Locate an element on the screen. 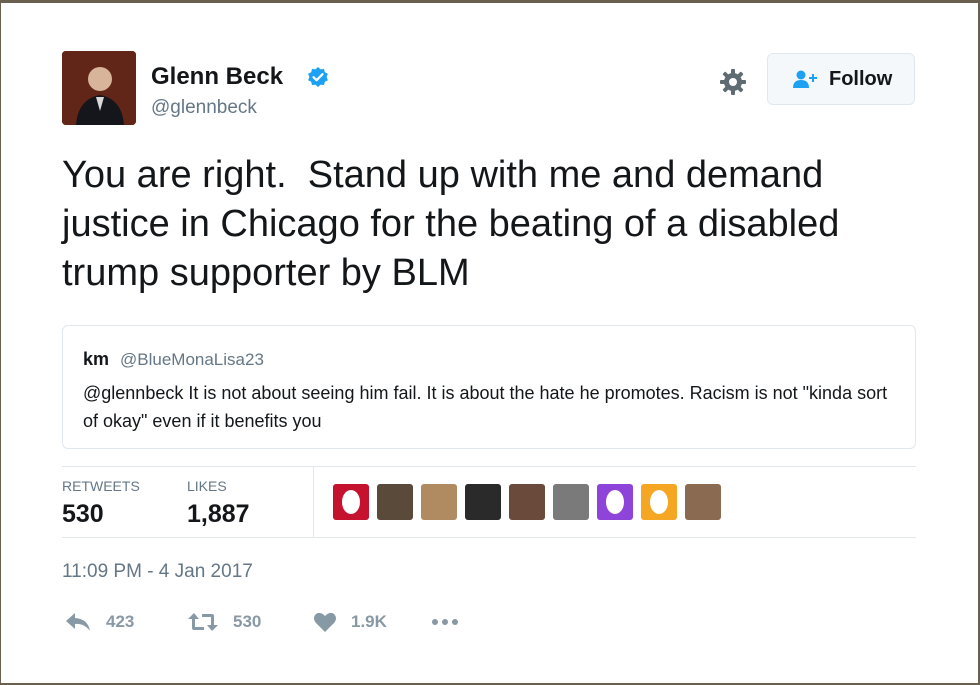 The height and width of the screenshot is (685, 980). follow-button: Follow is located at coordinates (841, 79).